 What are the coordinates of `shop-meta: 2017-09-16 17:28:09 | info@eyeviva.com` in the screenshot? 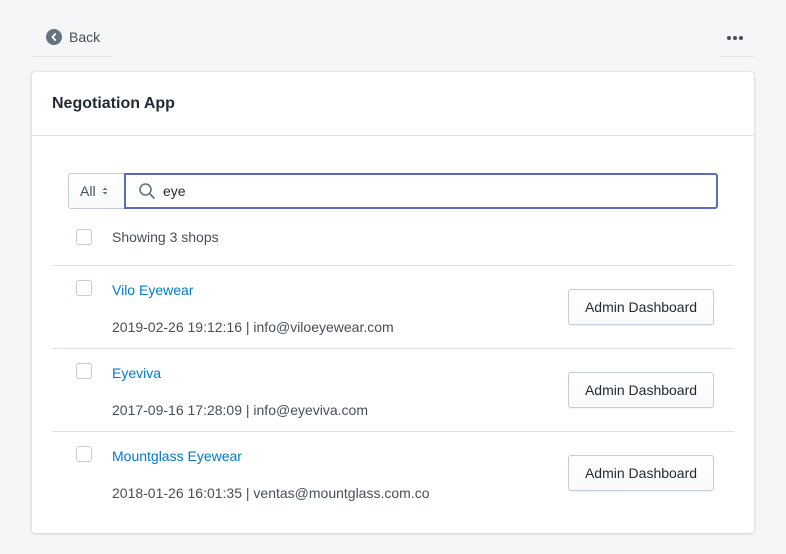 It's located at (240, 410).